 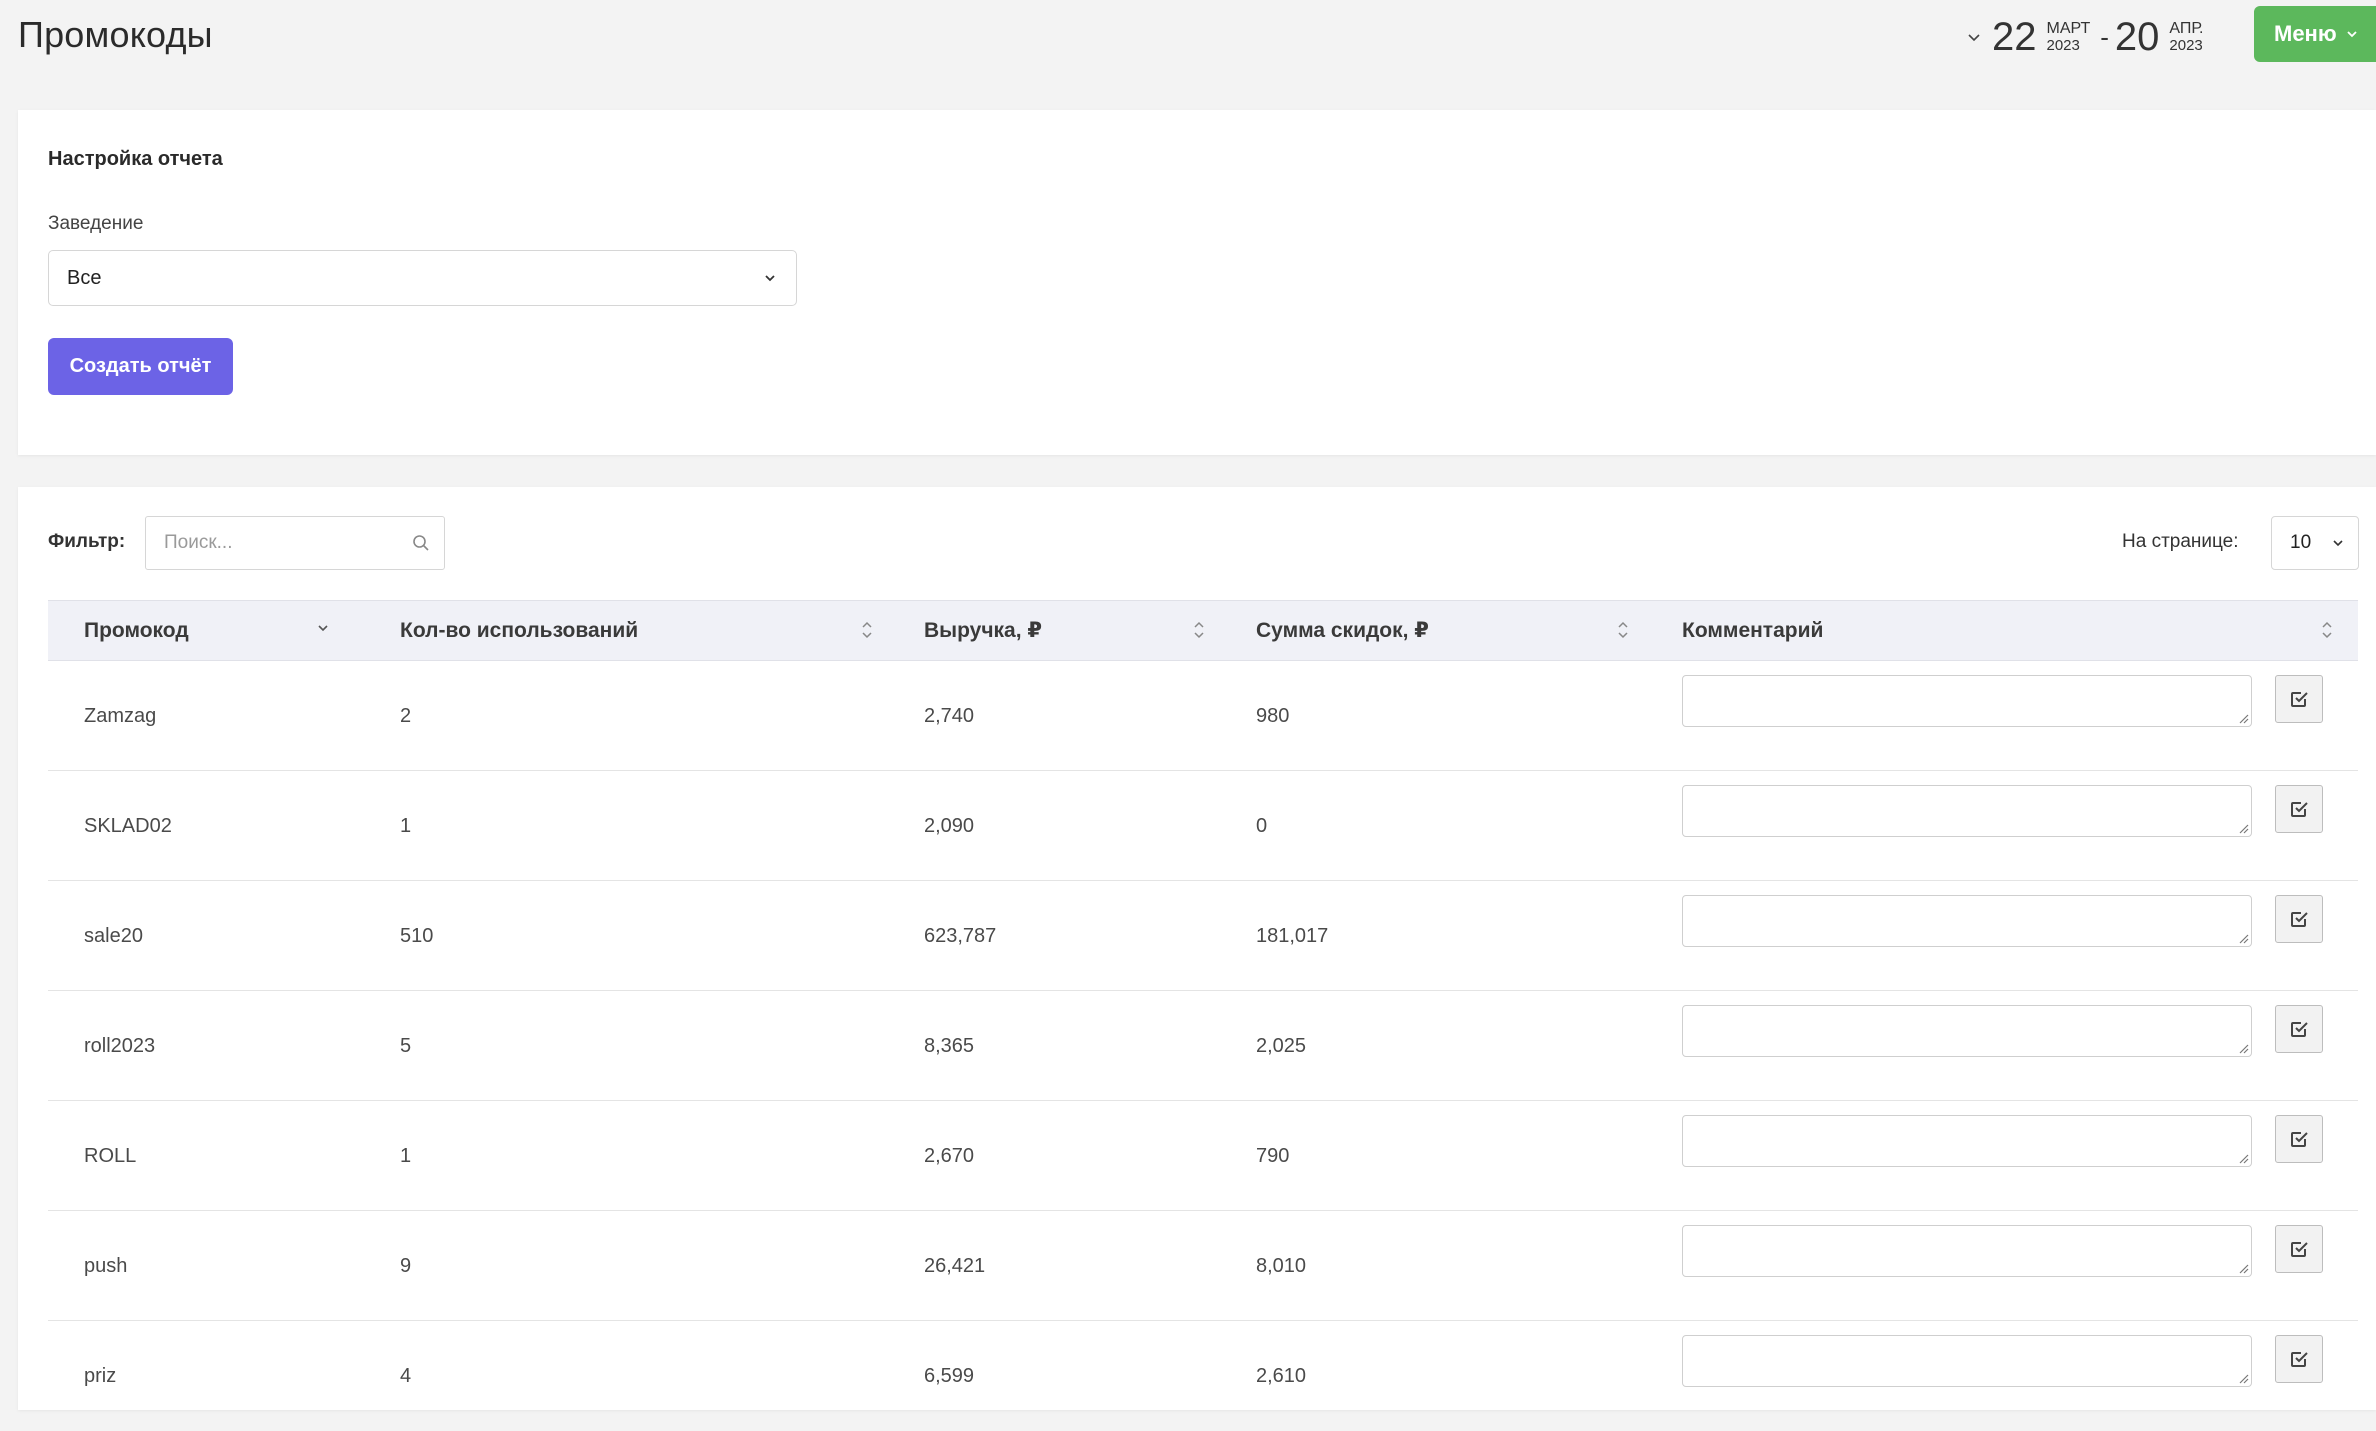 I want to click on date-from-meta: МАРТ 2023, so click(x=2068, y=36).